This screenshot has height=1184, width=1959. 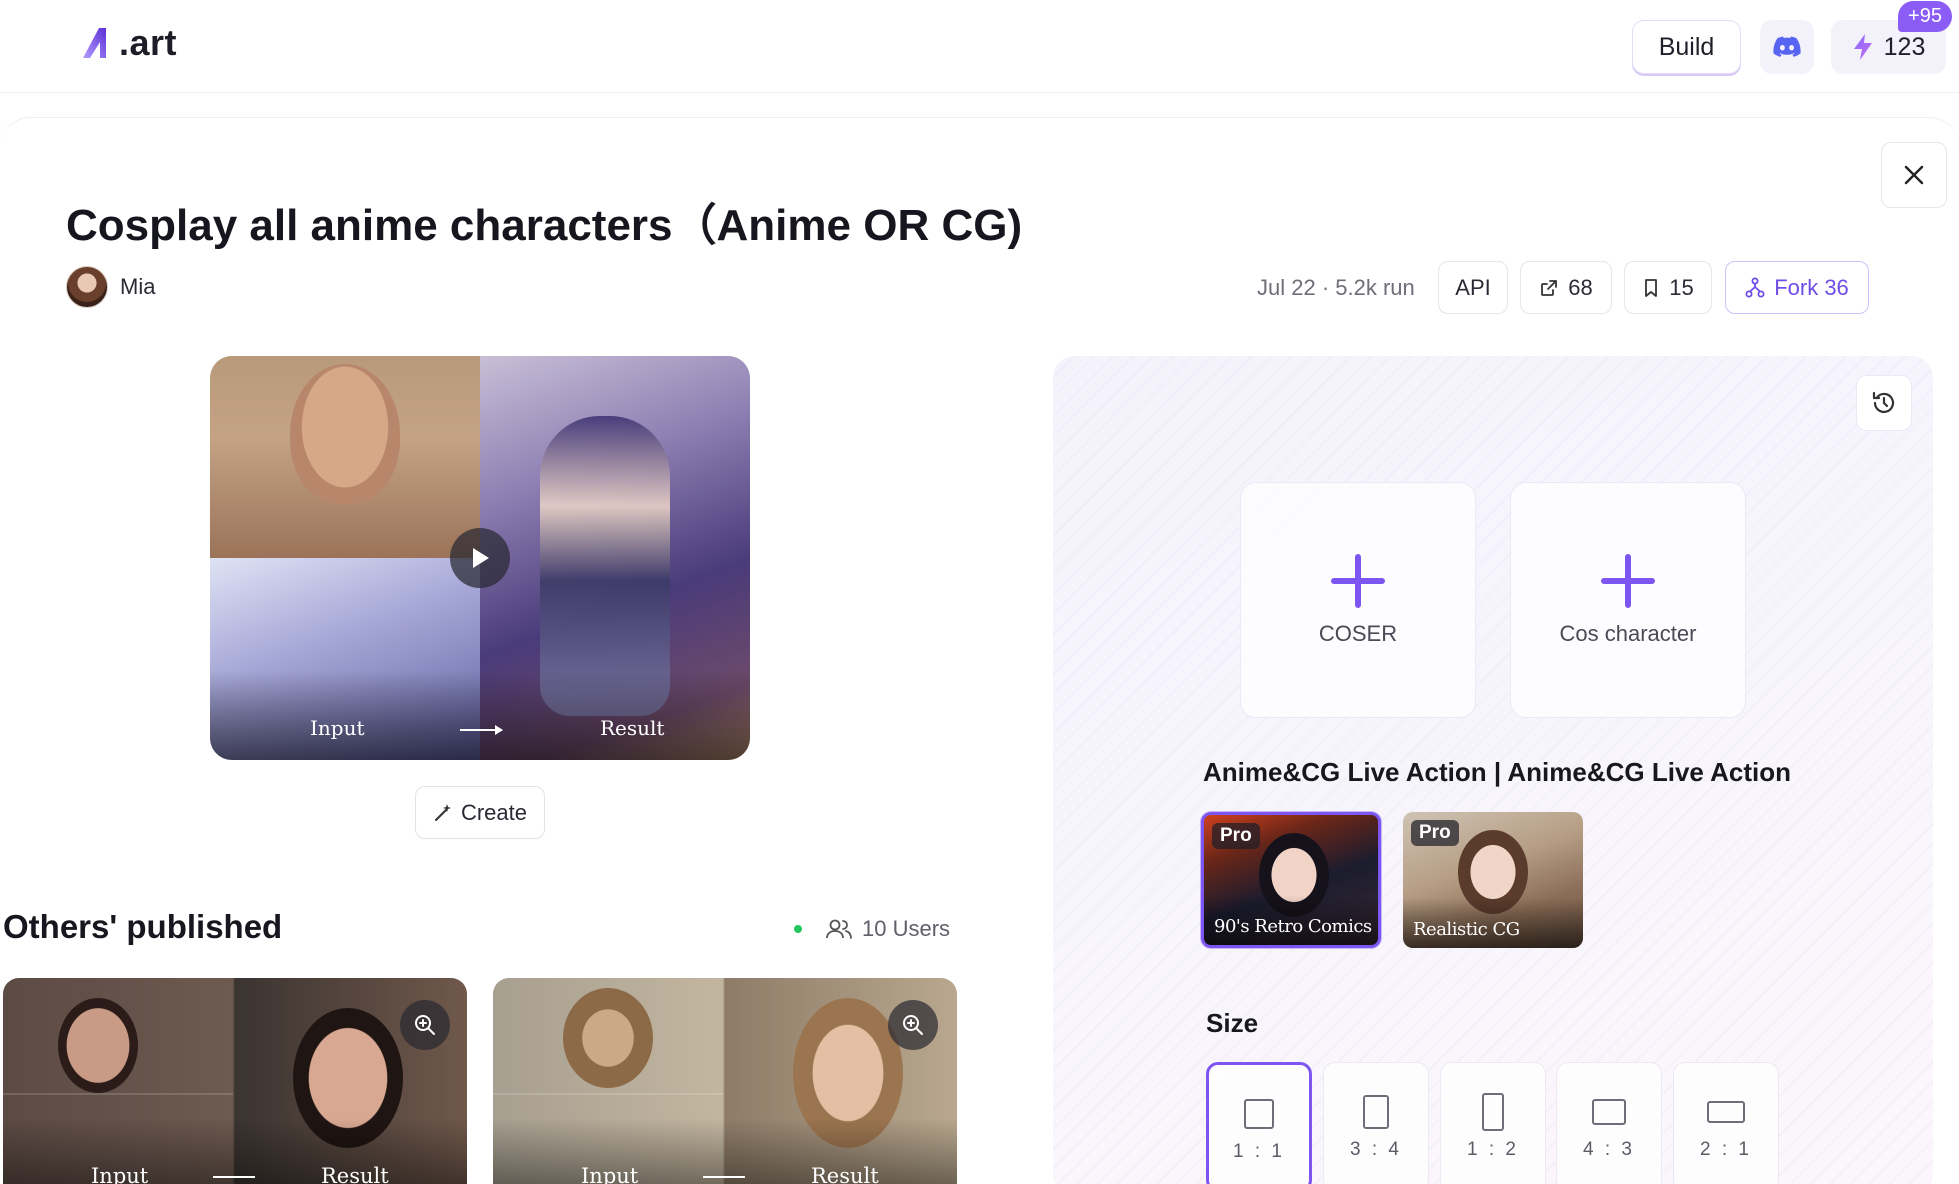 I want to click on logo-icon, so click(x=94, y=43).